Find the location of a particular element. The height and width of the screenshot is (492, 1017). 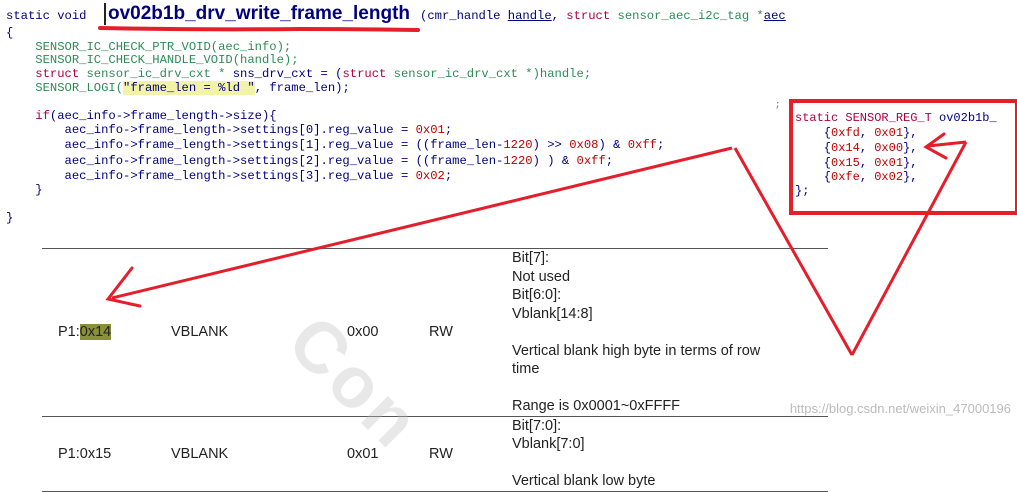

annotation-underline is located at coordinates (259, 29).